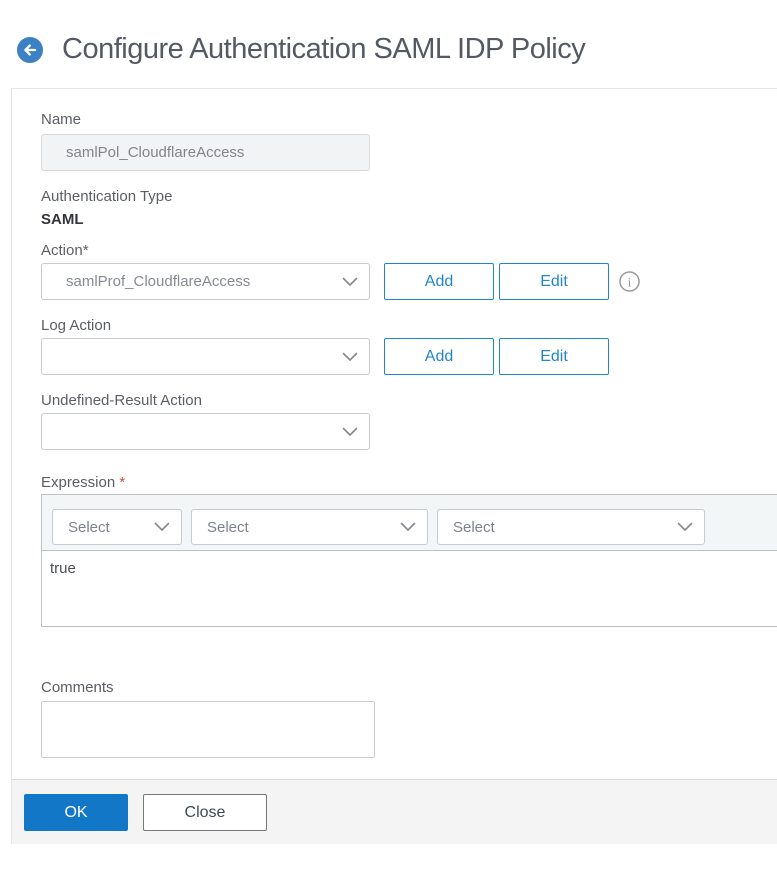  Describe the element at coordinates (394, 811) in the screenshot. I see `form-footer: OK Close` at that location.